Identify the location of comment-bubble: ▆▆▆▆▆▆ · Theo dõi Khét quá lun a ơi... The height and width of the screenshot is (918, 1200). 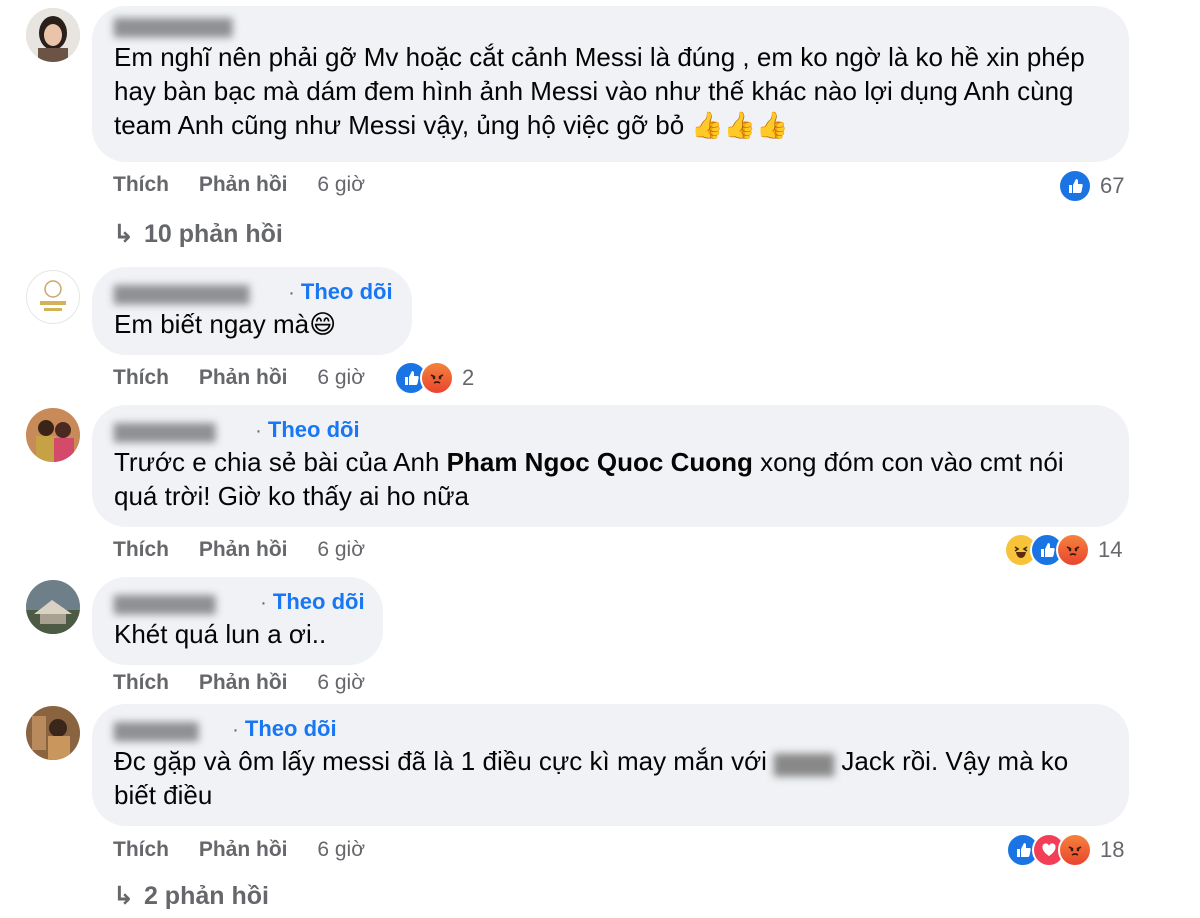
(237, 621).